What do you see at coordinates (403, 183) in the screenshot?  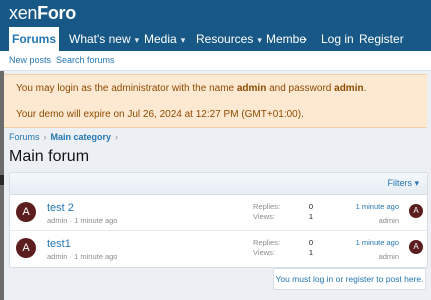 I see `filters-button: Filters ▾` at bounding box center [403, 183].